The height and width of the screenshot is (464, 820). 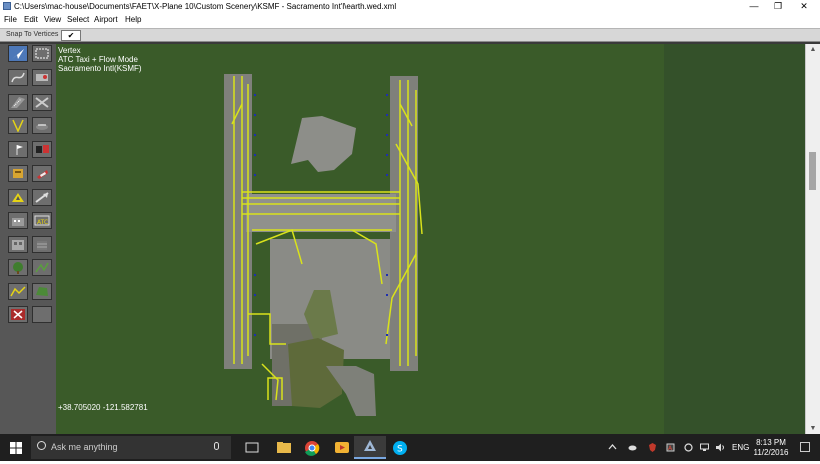 I want to click on taxiline-tool-icon, so click(x=18, y=125).